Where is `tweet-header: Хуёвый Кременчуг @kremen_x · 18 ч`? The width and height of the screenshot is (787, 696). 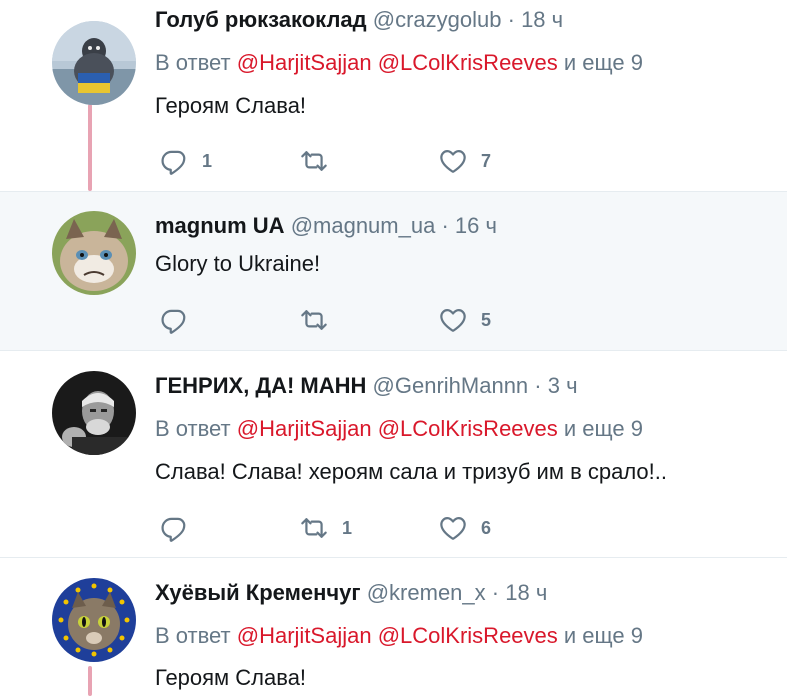 tweet-header: Хуёвый Кременчуг @kremen_x · 18 ч is located at coordinates (351, 593).